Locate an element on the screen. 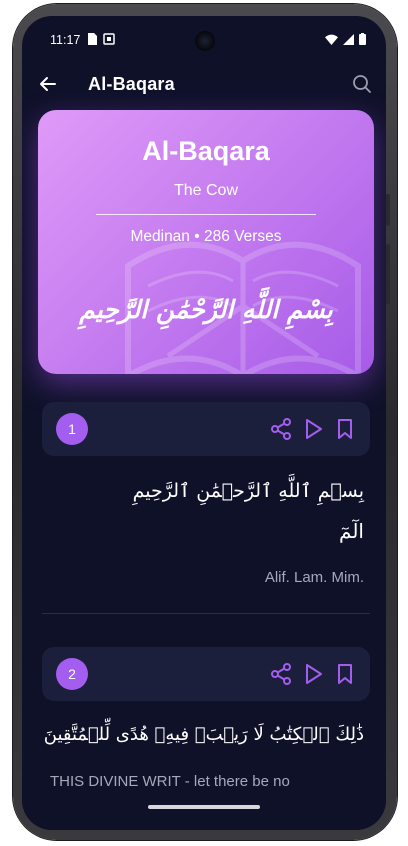 The height and width of the screenshot is (846, 408). search-button is located at coordinates (362, 84).